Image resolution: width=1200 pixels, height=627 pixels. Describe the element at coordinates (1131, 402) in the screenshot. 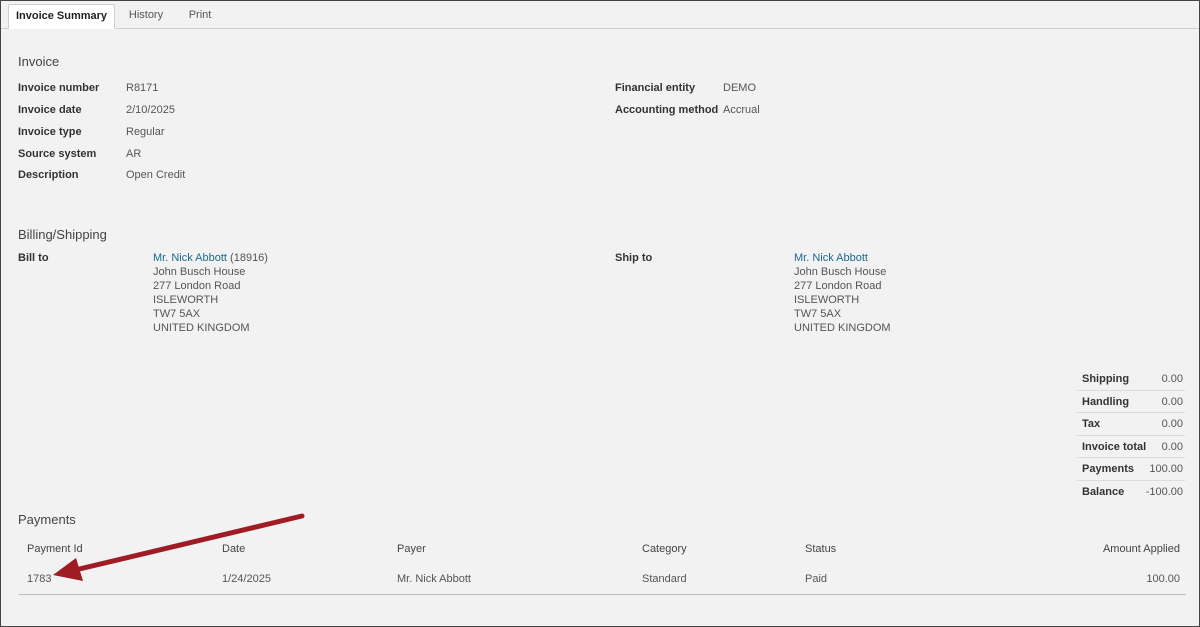

I see `totals-row-handling: Handling 0.00` at that location.